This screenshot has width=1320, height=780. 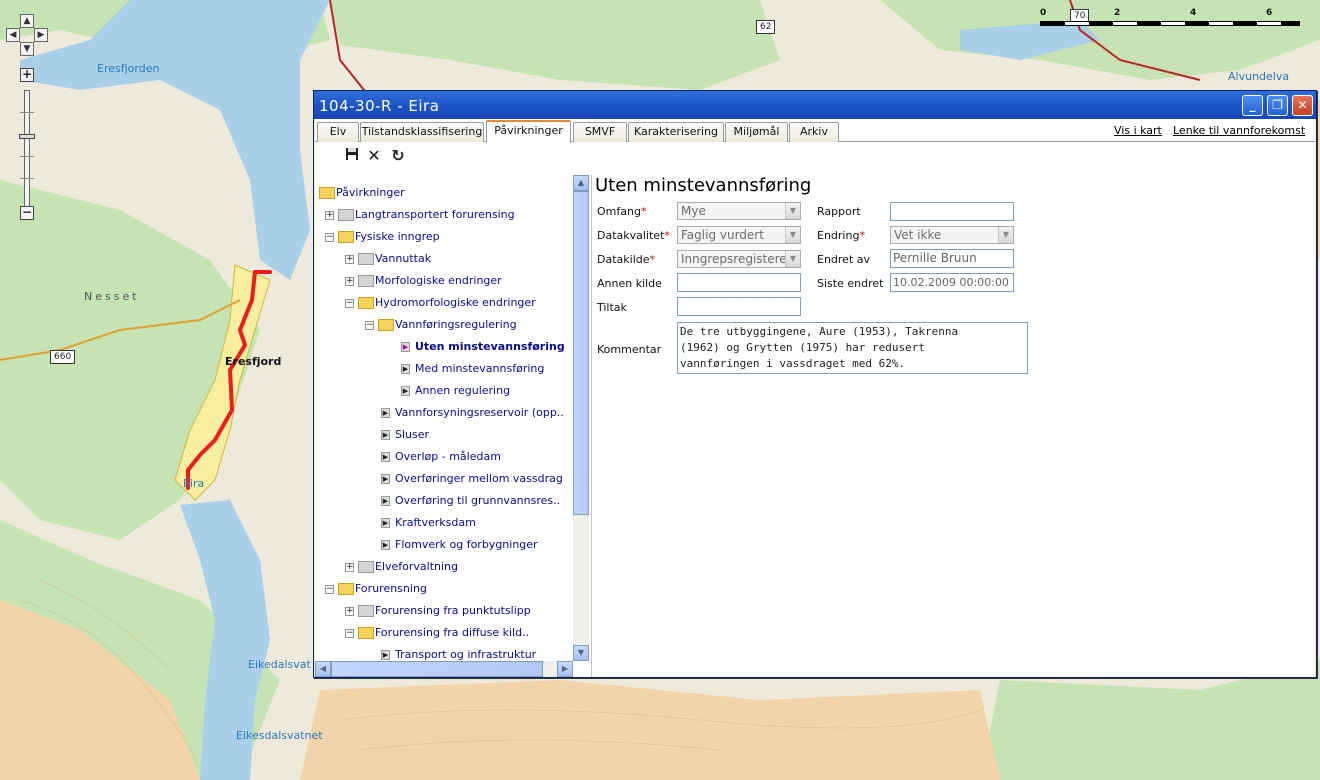 What do you see at coordinates (528, 131) in the screenshot?
I see `tab-pavirkninger: Påvirkninger` at bounding box center [528, 131].